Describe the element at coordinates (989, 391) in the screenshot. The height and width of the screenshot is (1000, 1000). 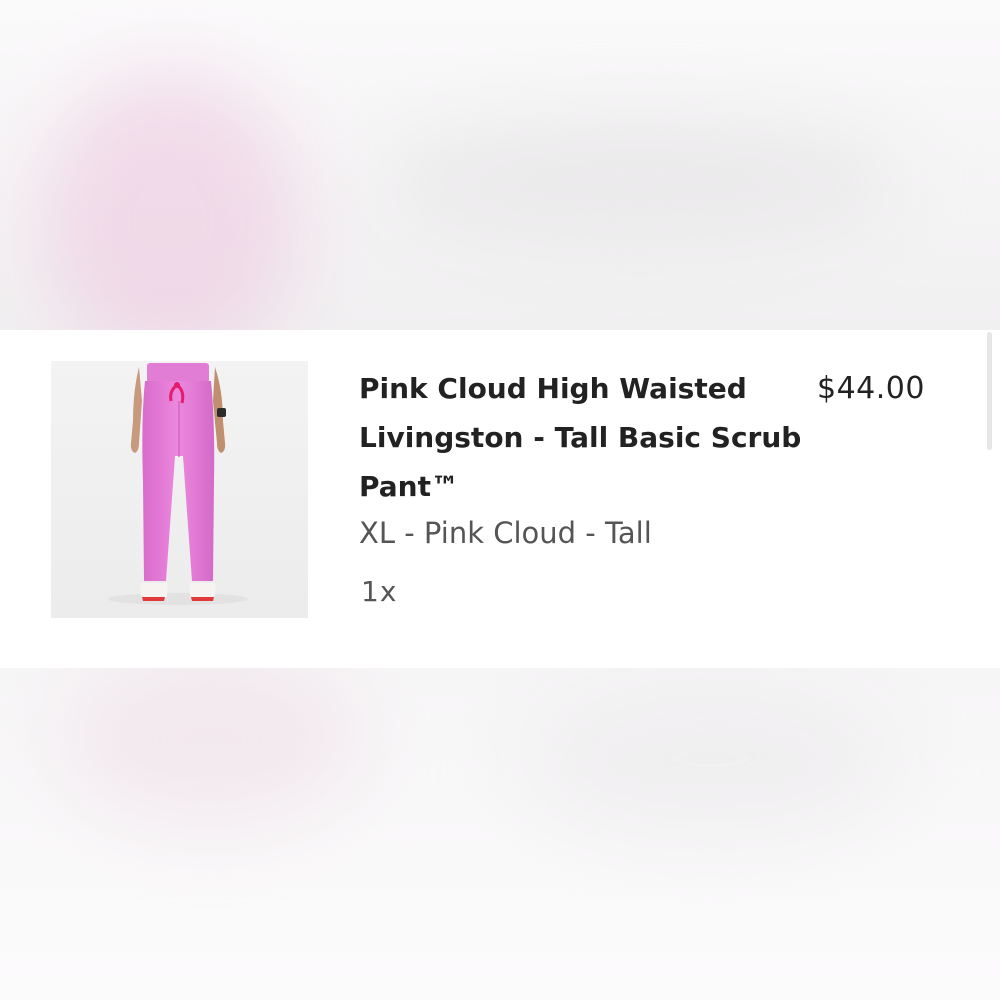
I see `scrollbar` at that location.